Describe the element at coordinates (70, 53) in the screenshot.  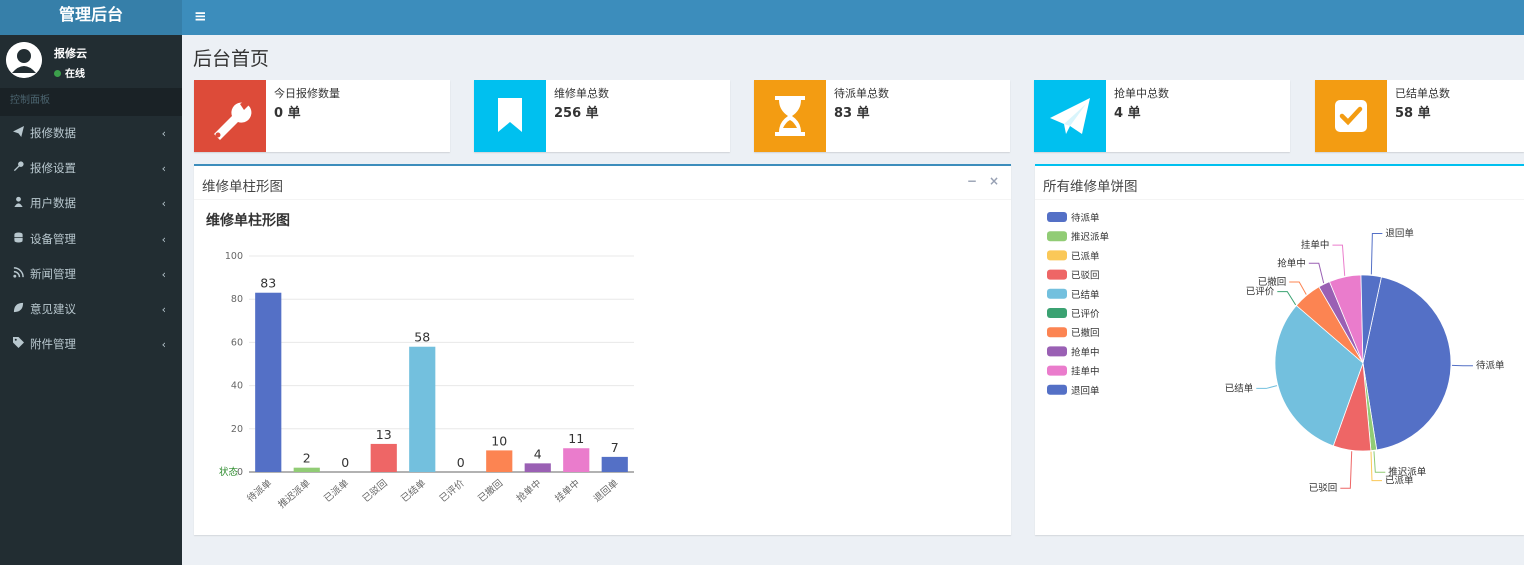
I see `user-name: 报修云` at that location.